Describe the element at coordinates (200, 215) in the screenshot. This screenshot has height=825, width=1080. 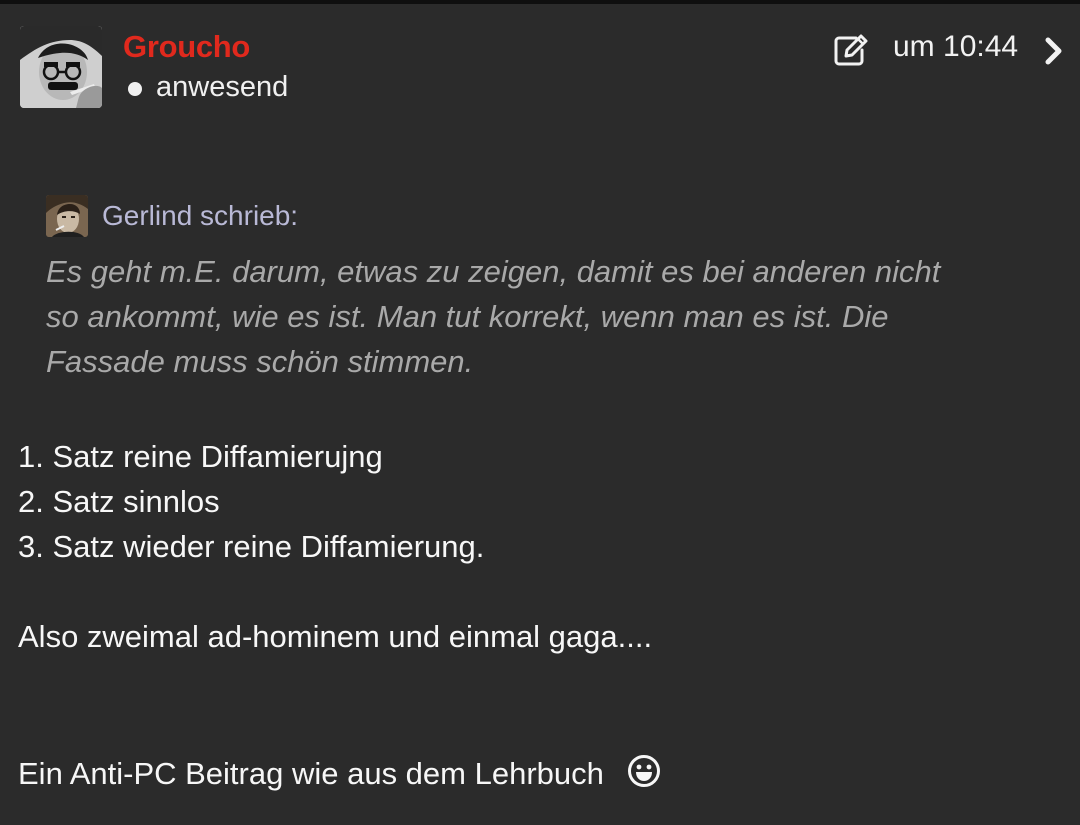
I see `quote-author: Gerlind schrieb:` at that location.